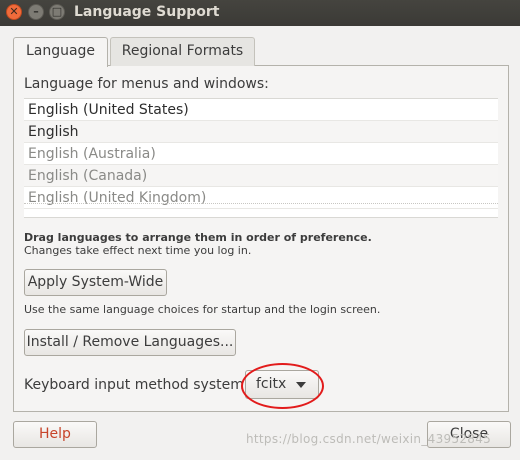 The image size is (520, 460). Describe the element at coordinates (182, 51) in the screenshot. I see `tab-regional-formats: Regional Formats` at that location.